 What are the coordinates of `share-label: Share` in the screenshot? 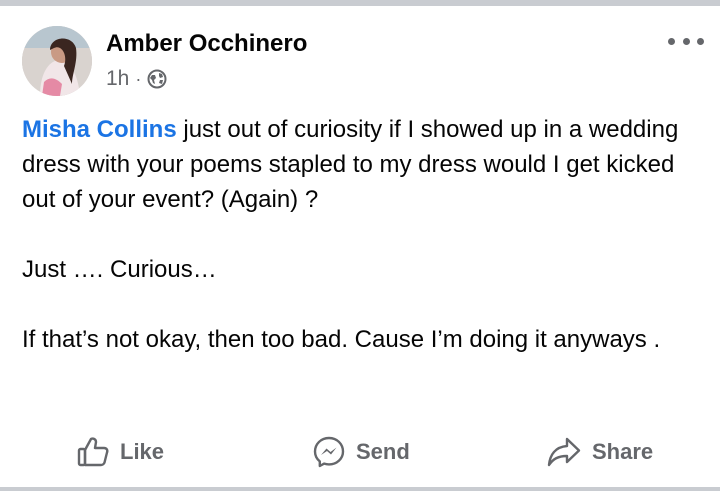 It's located at (623, 451).